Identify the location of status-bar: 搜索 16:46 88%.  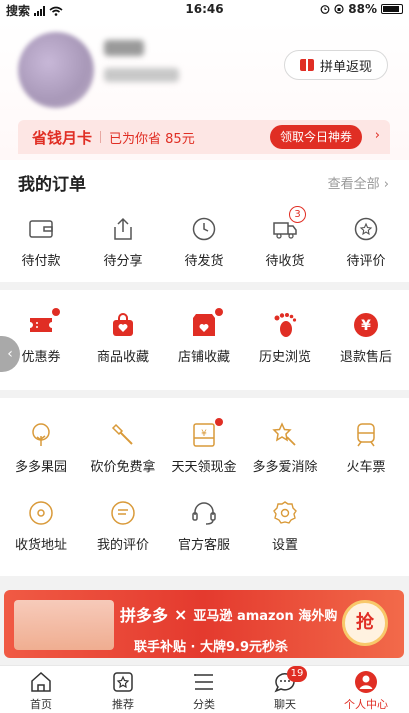
(204, 10).